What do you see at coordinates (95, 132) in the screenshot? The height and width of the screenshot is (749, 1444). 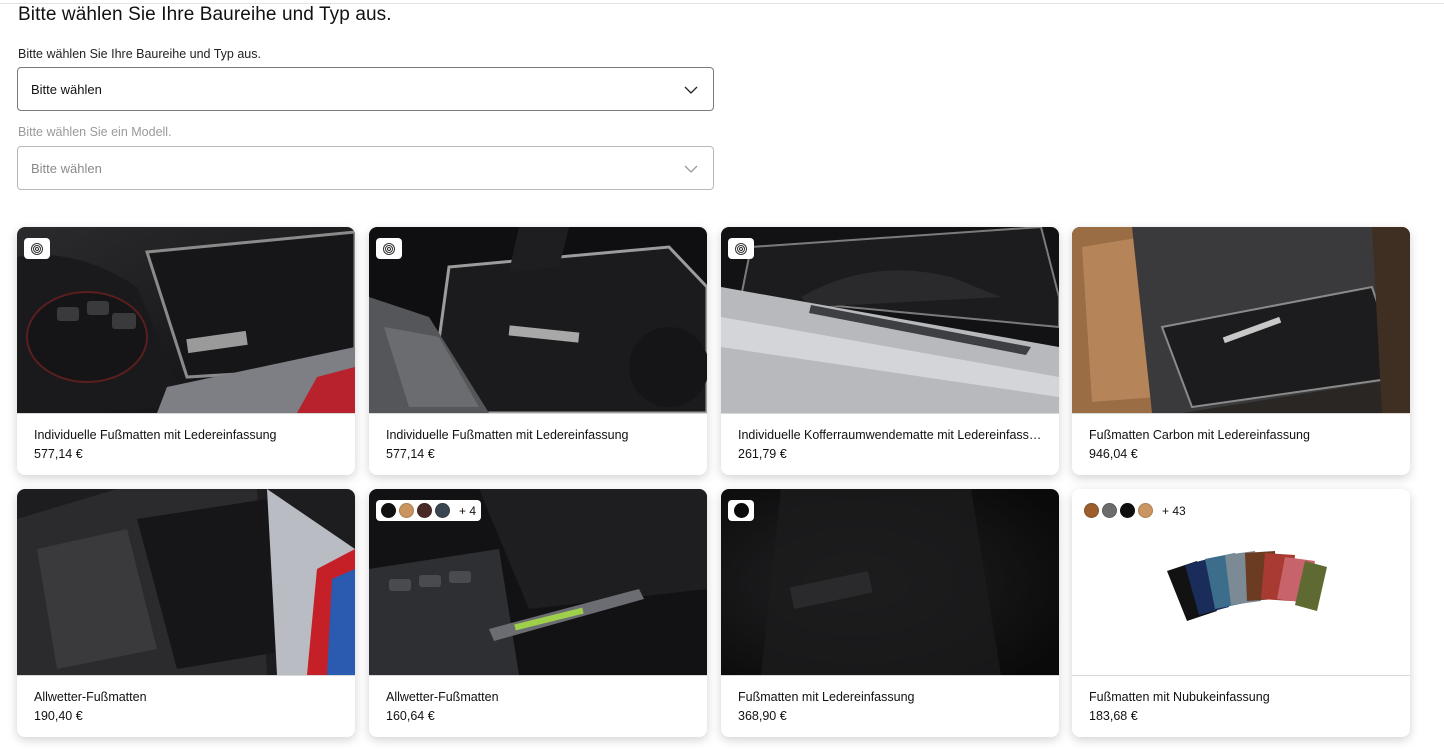 I see `model-select-label: Bitte wählen Sie ein Modell.` at bounding box center [95, 132].